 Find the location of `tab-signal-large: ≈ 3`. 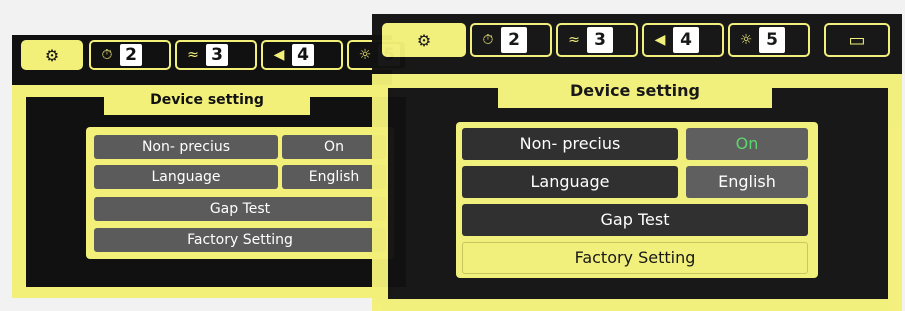

tab-signal-large: ≈ 3 is located at coordinates (597, 40).